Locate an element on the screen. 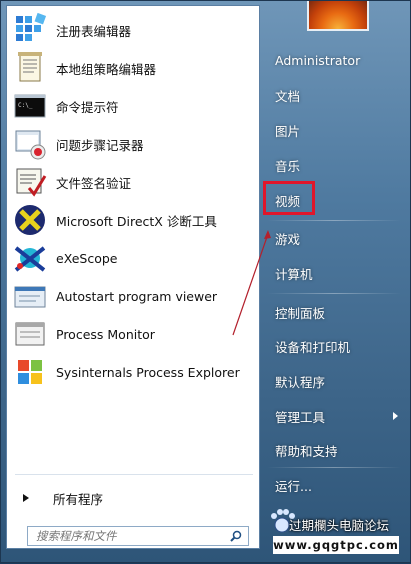  pointer-arrow is located at coordinates (251, 283).